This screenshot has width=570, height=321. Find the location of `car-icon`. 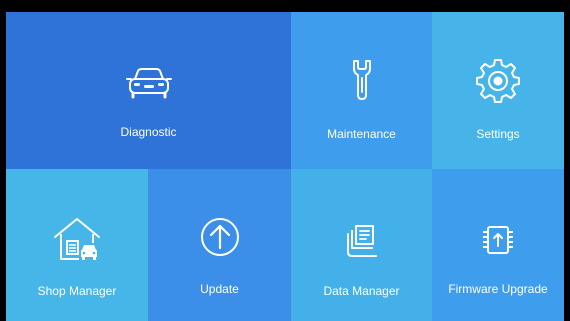

car-icon is located at coordinates (148, 83).